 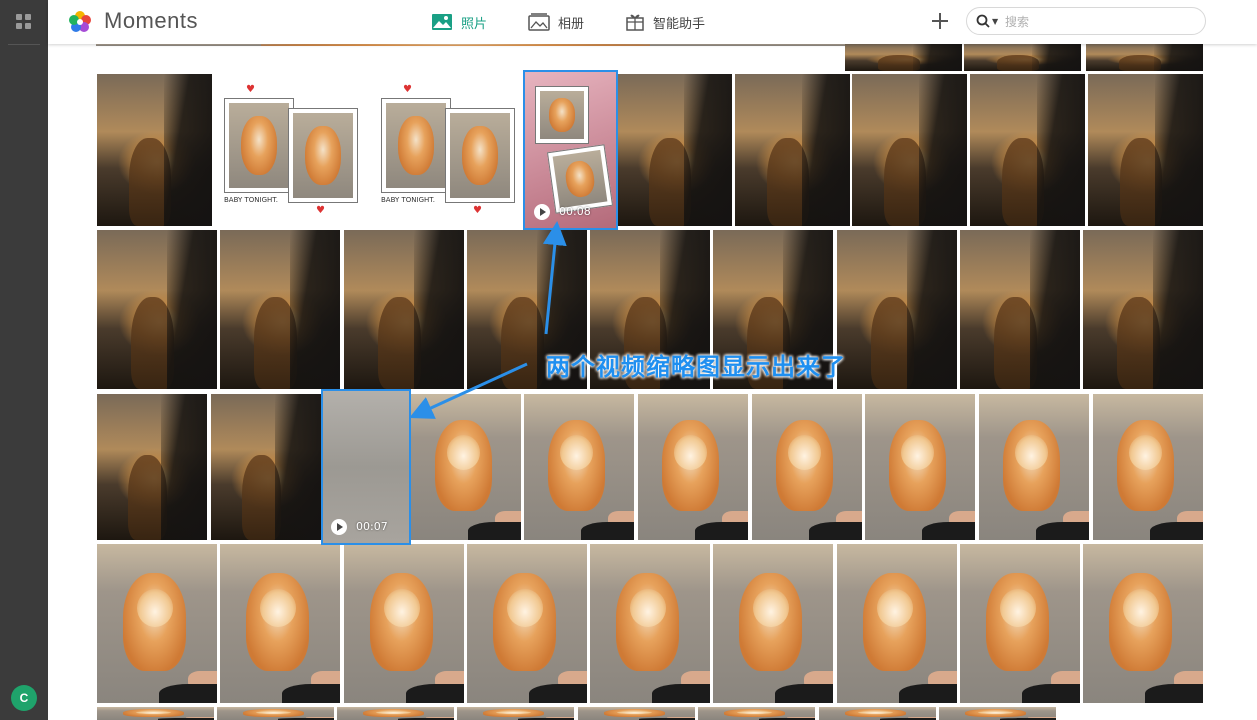 I want to click on search-input, so click(x=1100, y=22).